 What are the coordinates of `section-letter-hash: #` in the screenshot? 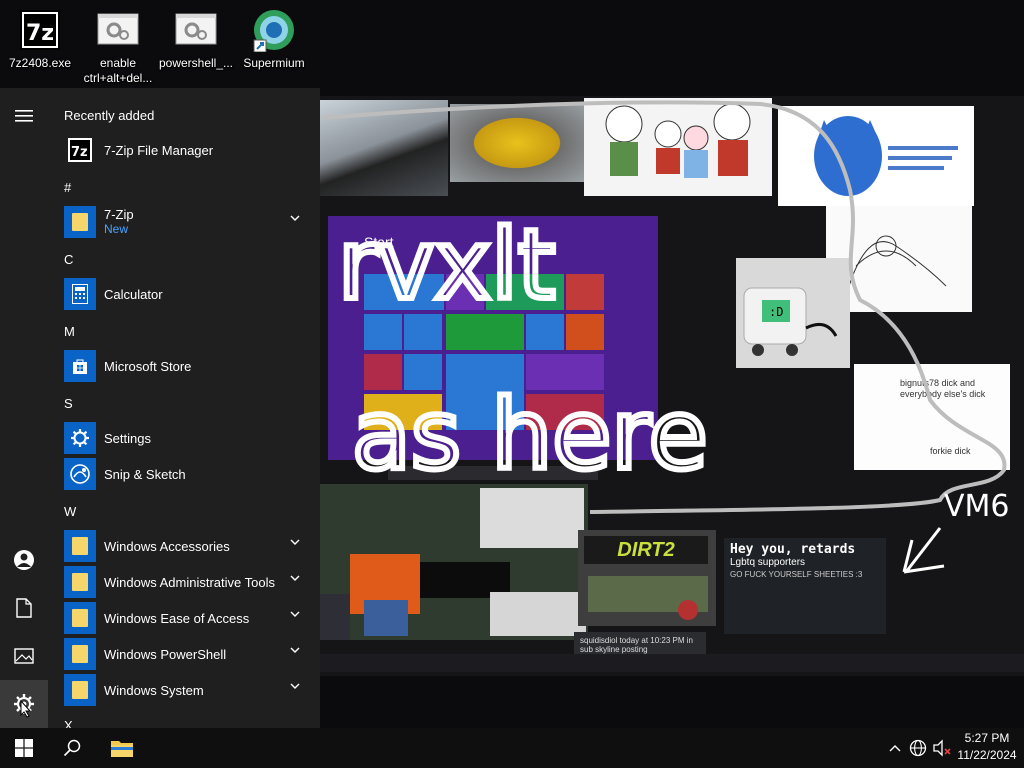 It's located at (67, 187).